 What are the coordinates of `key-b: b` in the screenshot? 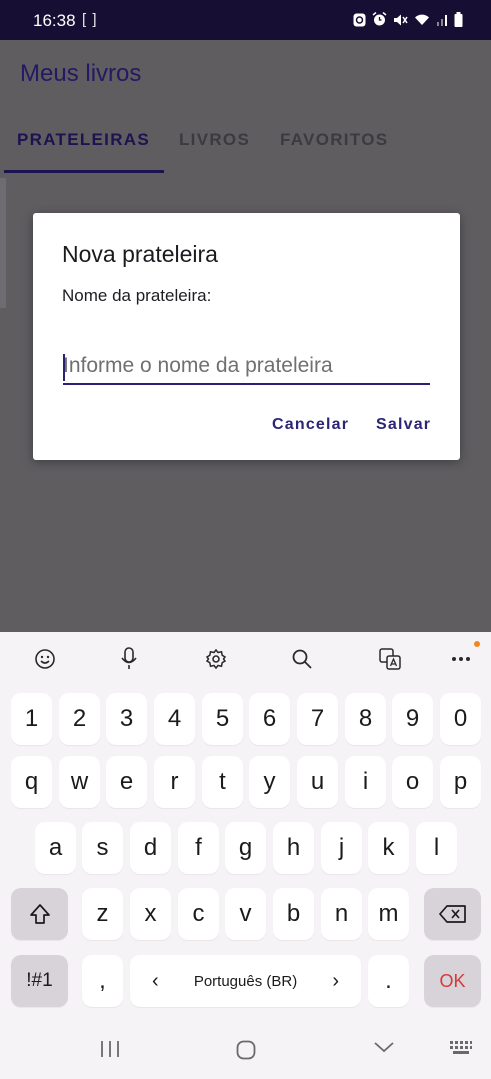 It's located at (293, 914).